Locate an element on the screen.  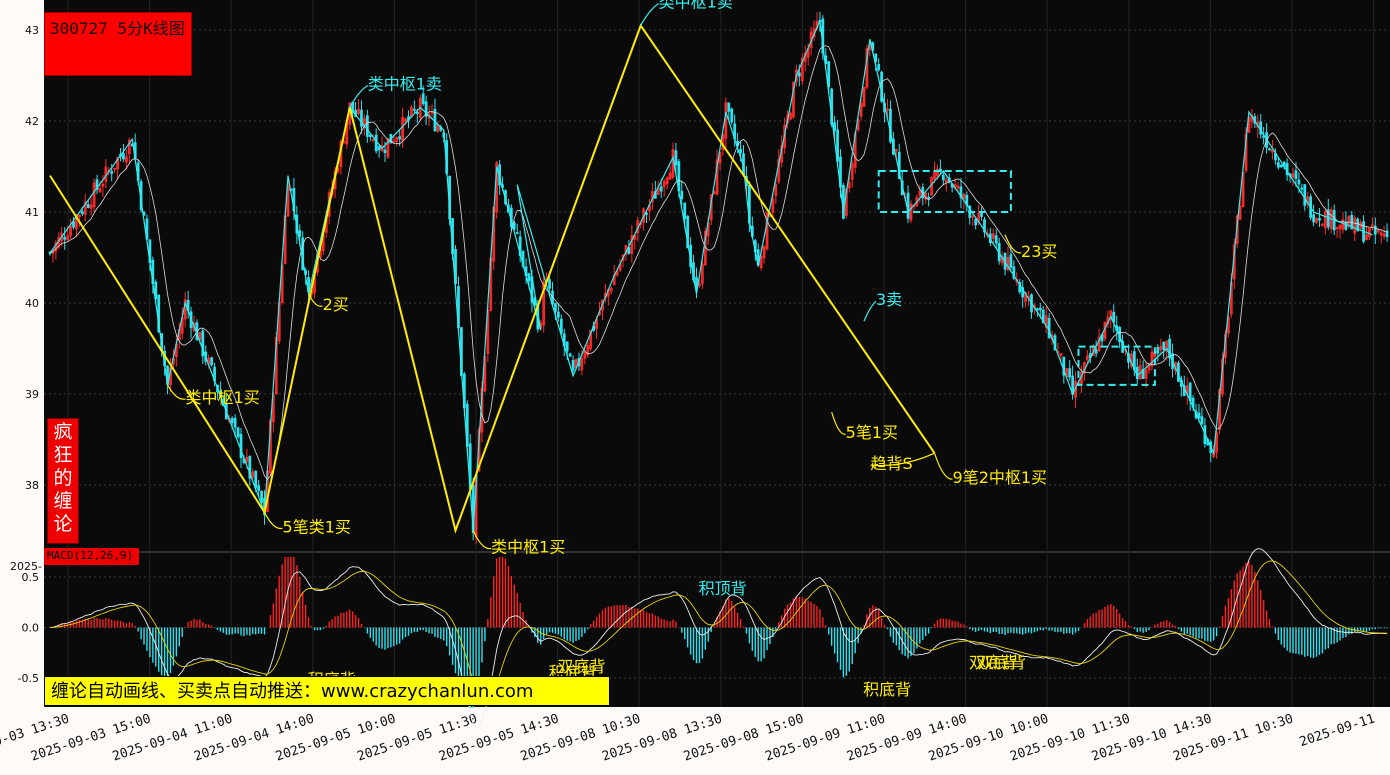
side-label: 疯 狂 的 缠 论 is located at coordinates (63, 481).